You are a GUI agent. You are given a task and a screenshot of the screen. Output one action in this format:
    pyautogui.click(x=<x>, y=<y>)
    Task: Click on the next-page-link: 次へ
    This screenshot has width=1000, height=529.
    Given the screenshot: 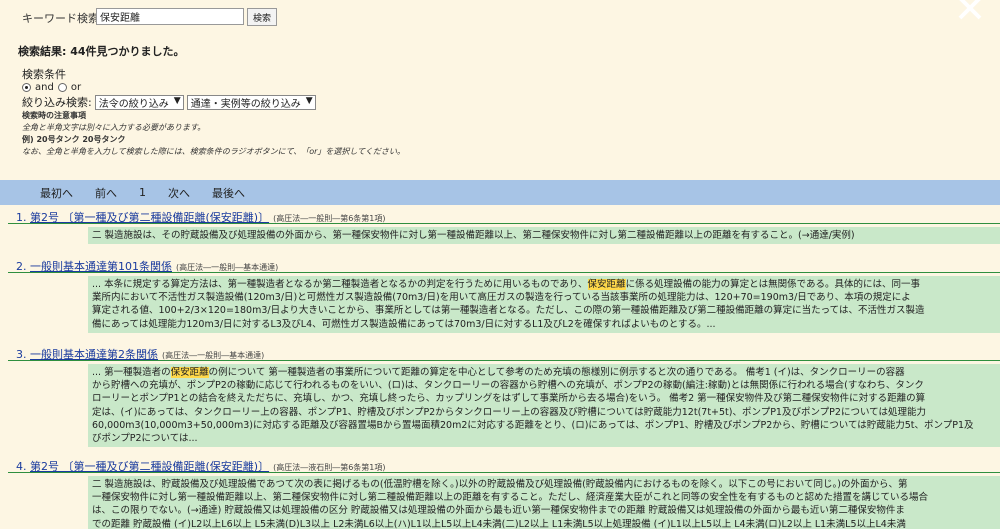 What is the action you would take?
    pyautogui.click(x=179, y=193)
    